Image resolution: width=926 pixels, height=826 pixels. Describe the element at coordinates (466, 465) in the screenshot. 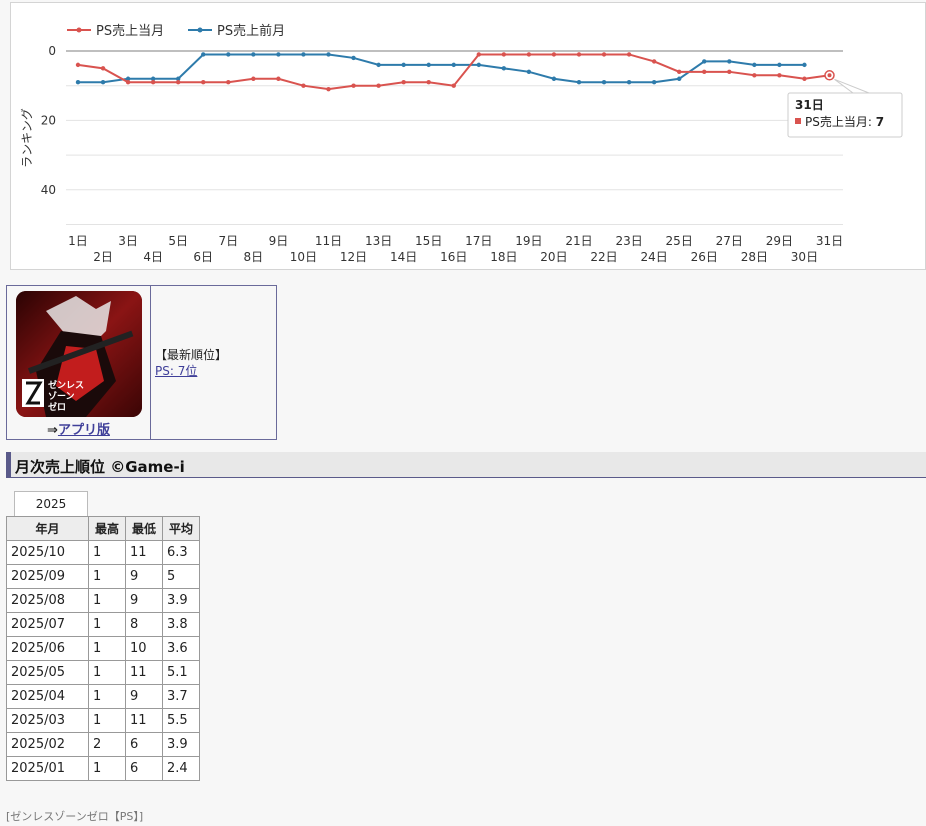

I see `section-header: 月次売上順位 ©Game-i` at that location.